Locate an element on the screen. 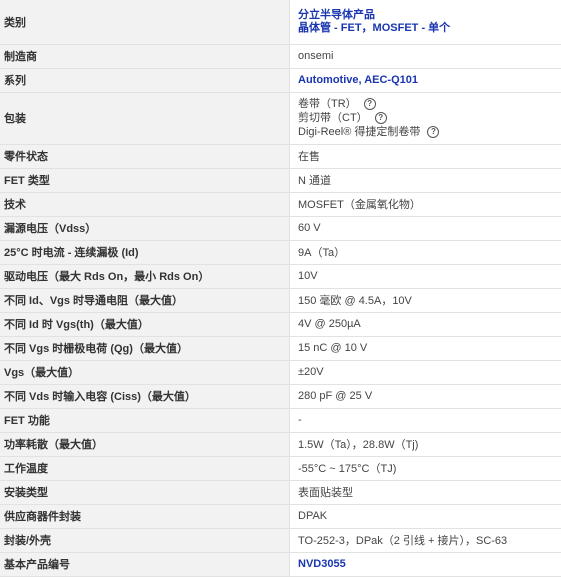  value-power: 1.5W（Ta），28.8W（Tj) is located at coordinates (425, 444).